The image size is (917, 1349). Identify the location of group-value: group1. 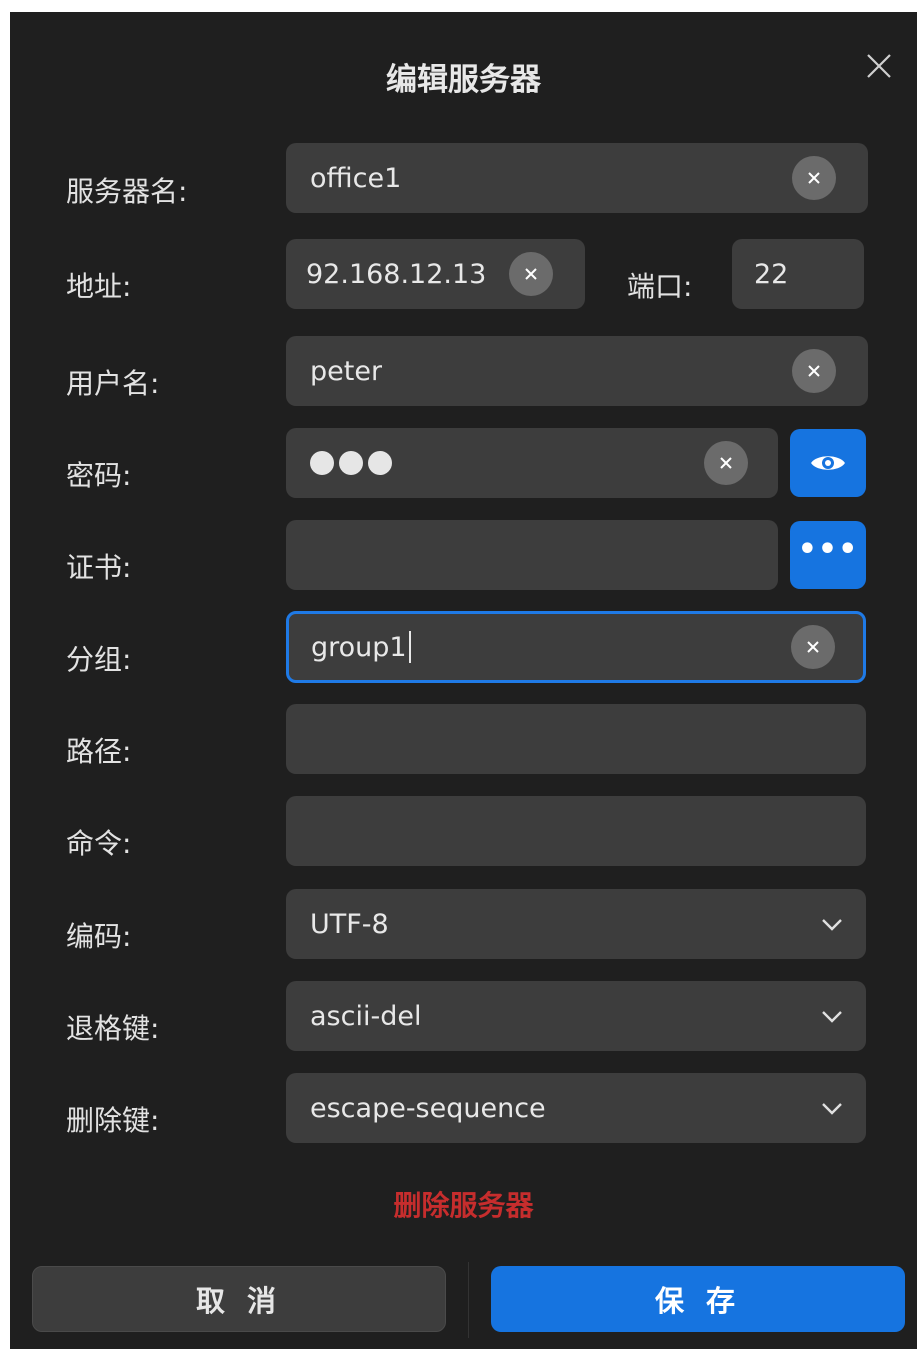
(359, 647).